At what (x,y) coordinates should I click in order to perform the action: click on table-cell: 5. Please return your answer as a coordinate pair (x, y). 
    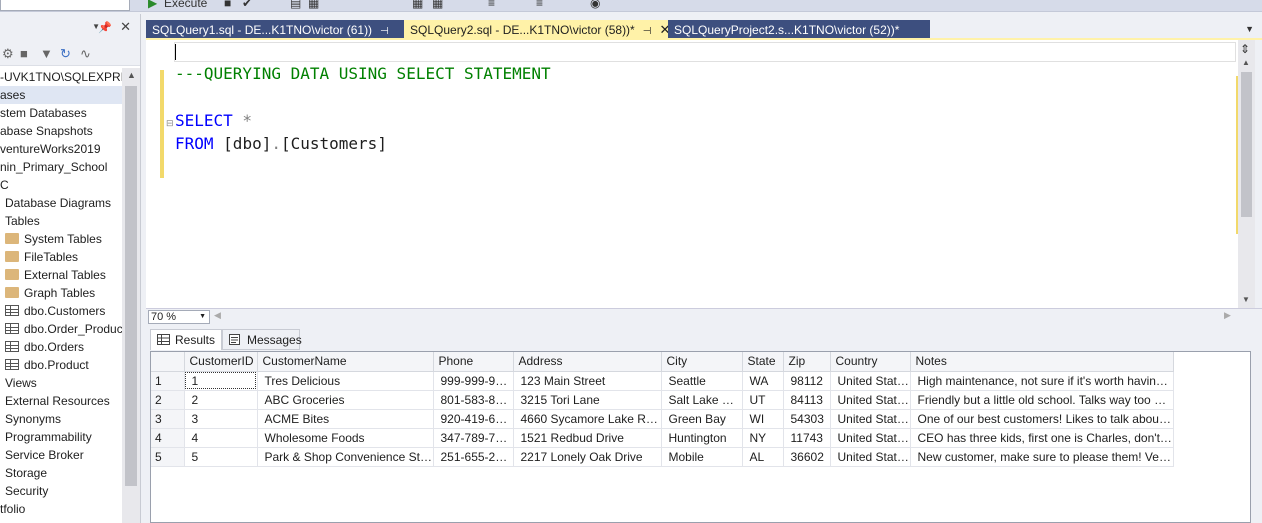
    Looking at the image, I should click on (221, 457).